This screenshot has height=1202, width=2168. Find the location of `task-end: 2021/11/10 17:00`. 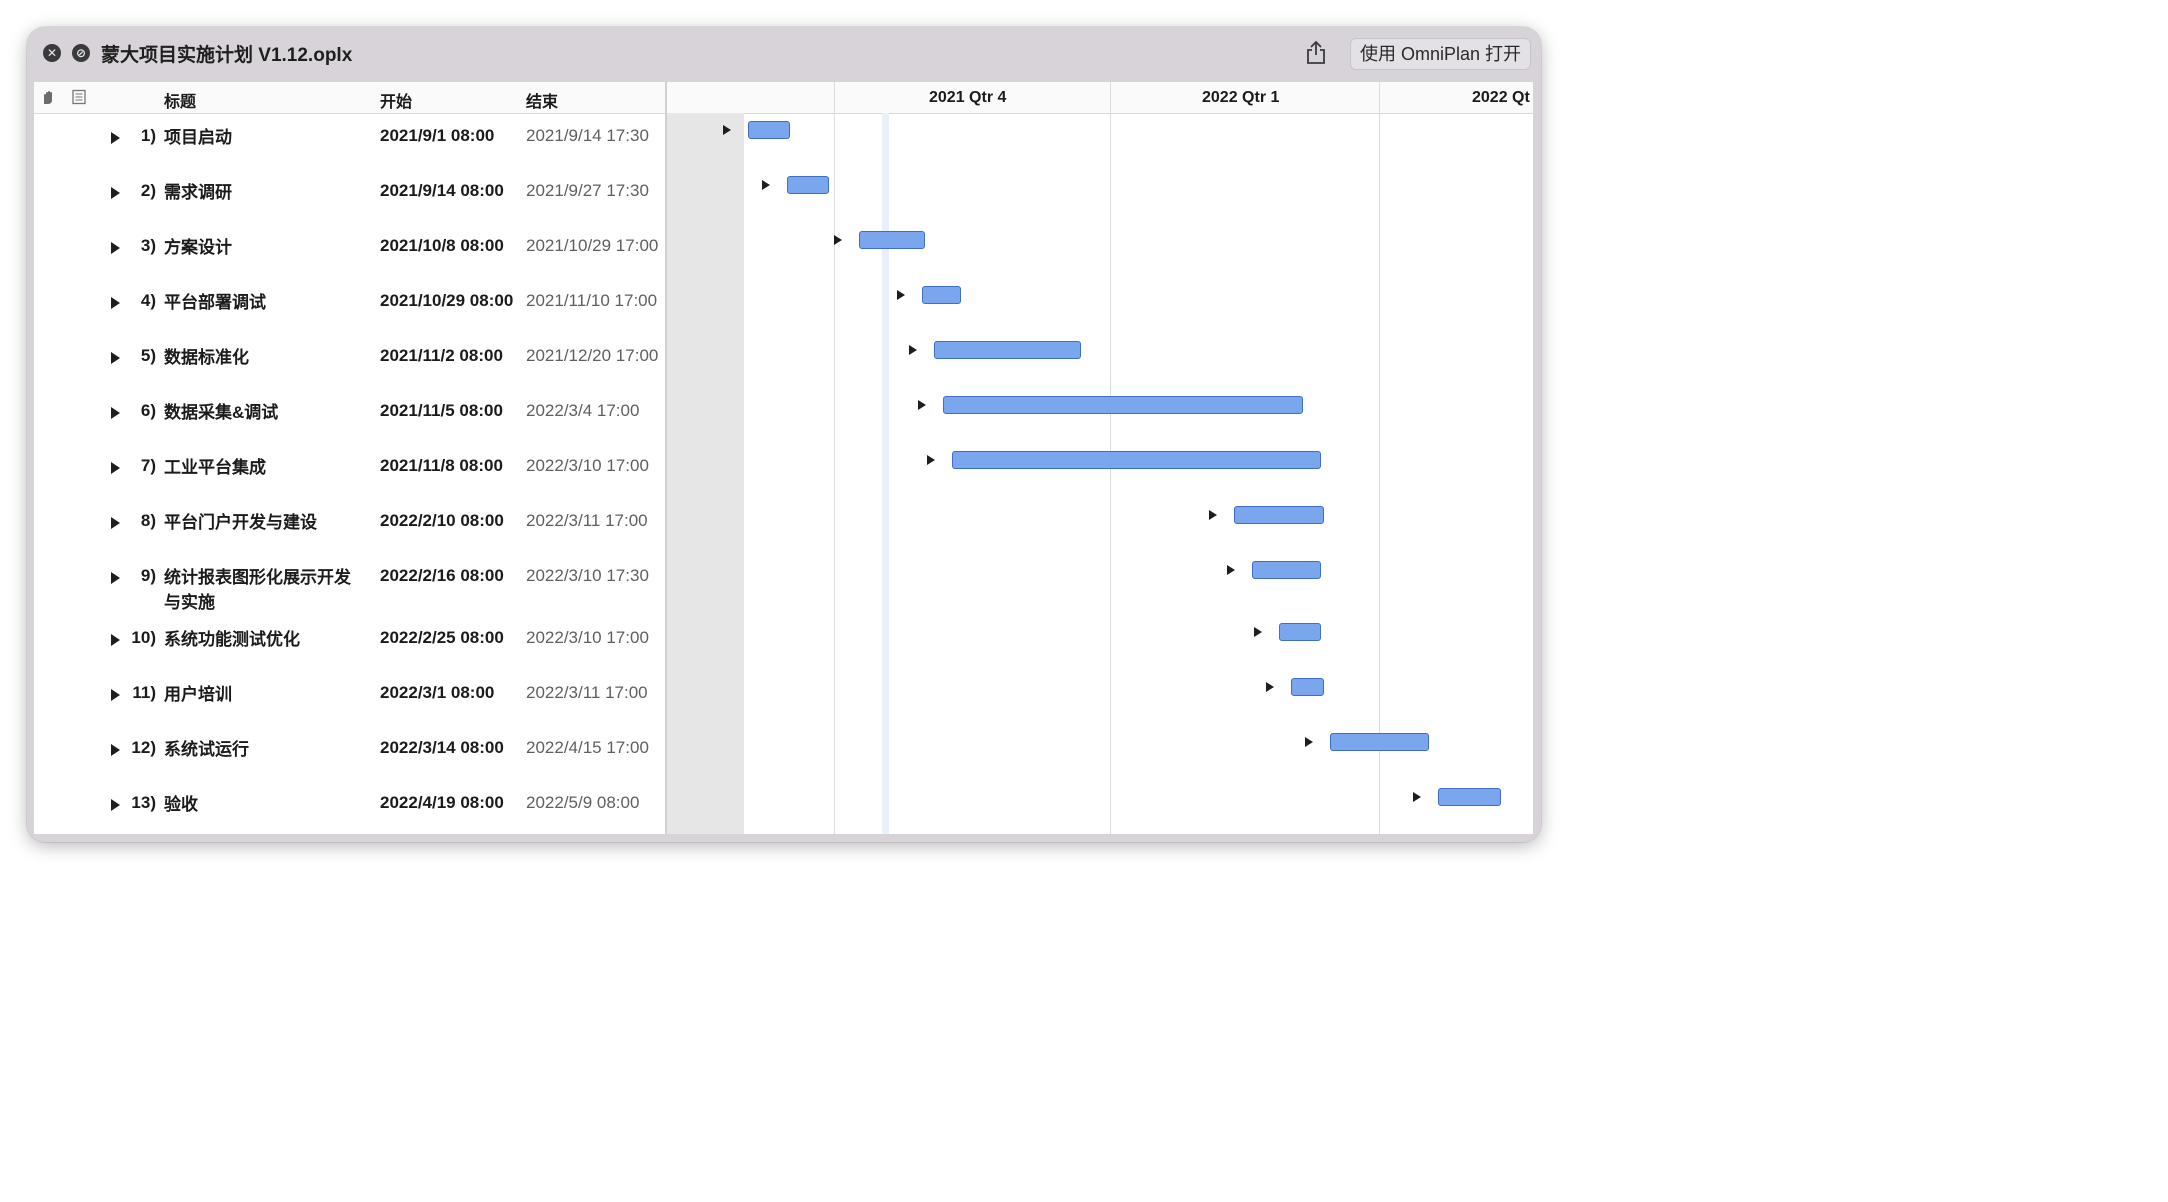

task-end: 2021/11/10 17:00 is located at coordinates (596, 300).